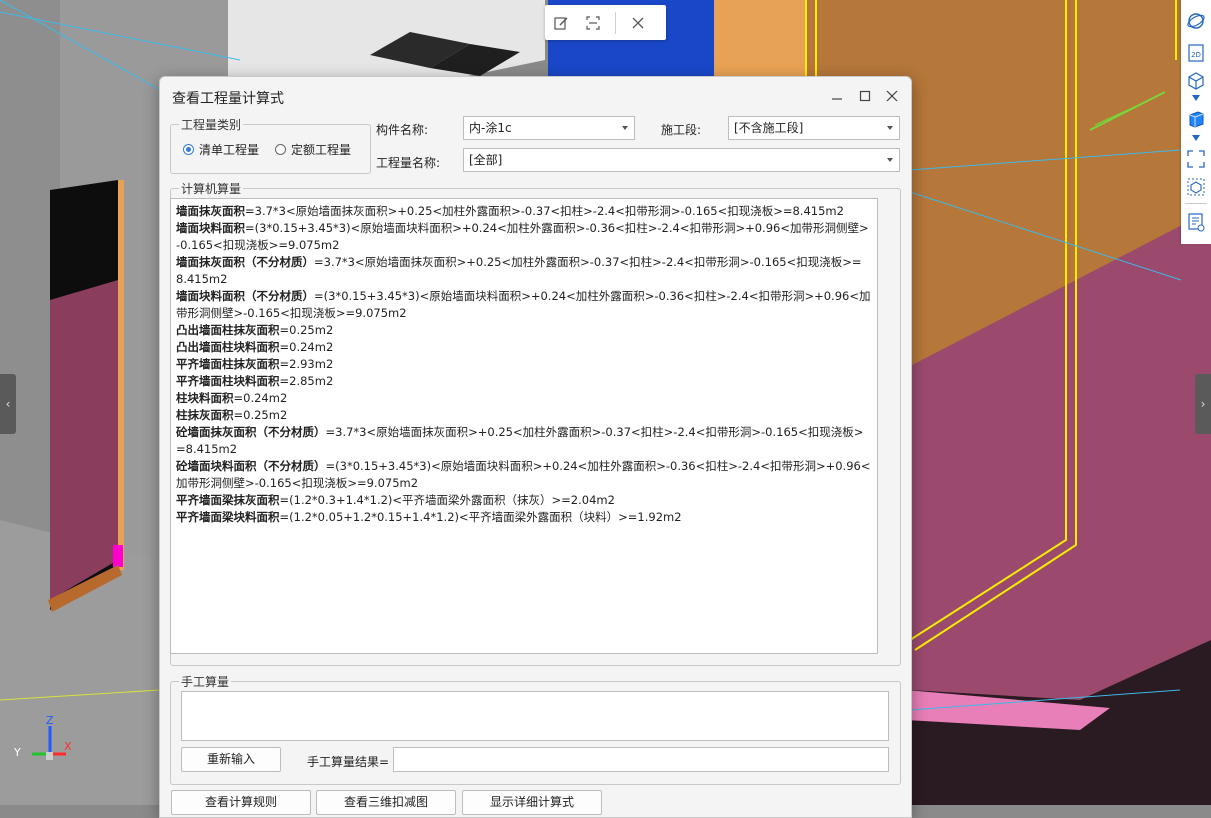 This screenshot has width=1211, height=818. I want to click on quantity-name-label: 工程量名称:, so click(408, 163).